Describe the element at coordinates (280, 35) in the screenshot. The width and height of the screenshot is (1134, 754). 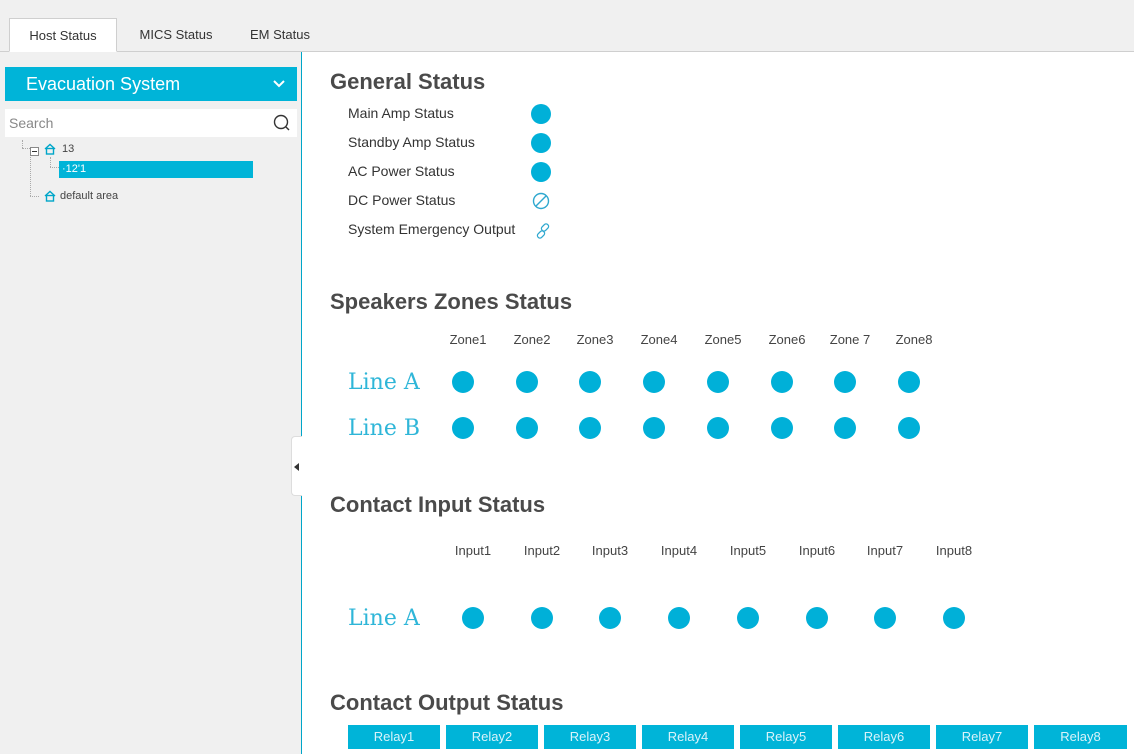
I see `tab-em-status: EM Status` at that location.